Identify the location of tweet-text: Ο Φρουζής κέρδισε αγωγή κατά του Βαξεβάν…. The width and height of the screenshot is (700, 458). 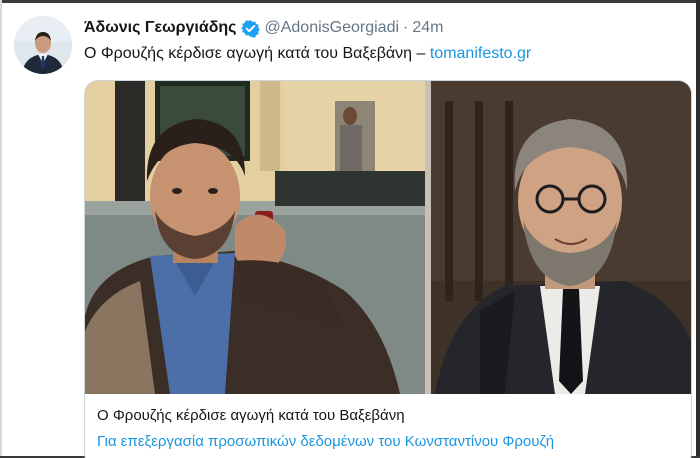
(307, 54).